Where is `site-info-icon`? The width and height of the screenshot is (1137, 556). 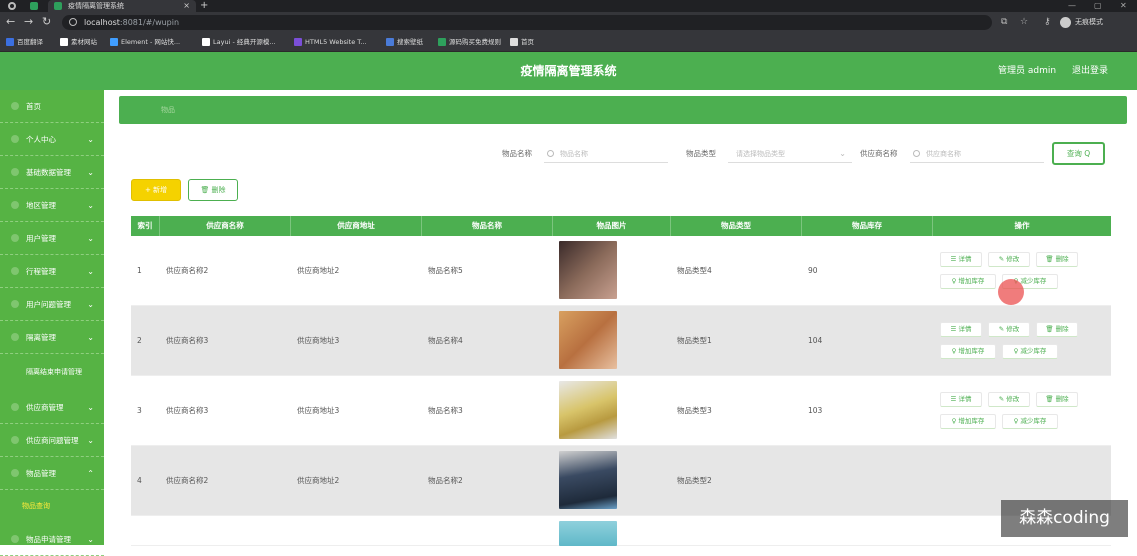 site-info-icon is located at coordinates (73, 22).